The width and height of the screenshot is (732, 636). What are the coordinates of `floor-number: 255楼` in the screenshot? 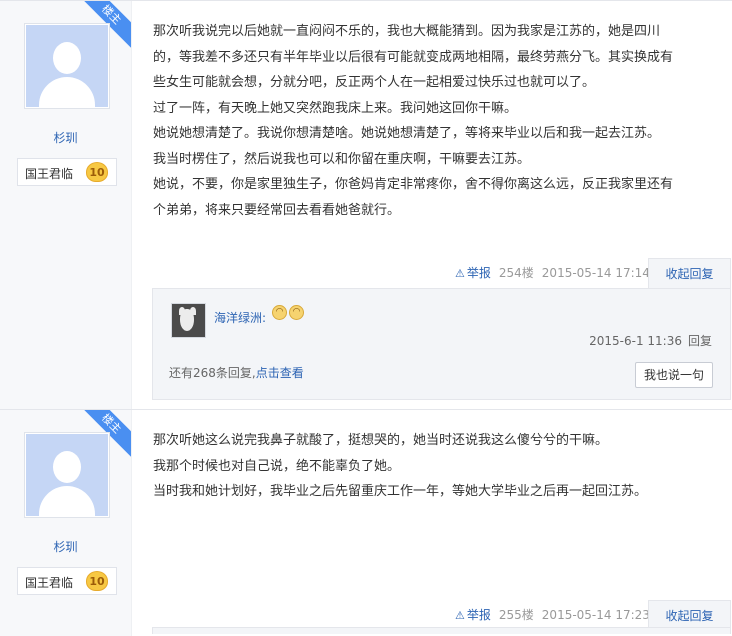 It's located at (516, 615).